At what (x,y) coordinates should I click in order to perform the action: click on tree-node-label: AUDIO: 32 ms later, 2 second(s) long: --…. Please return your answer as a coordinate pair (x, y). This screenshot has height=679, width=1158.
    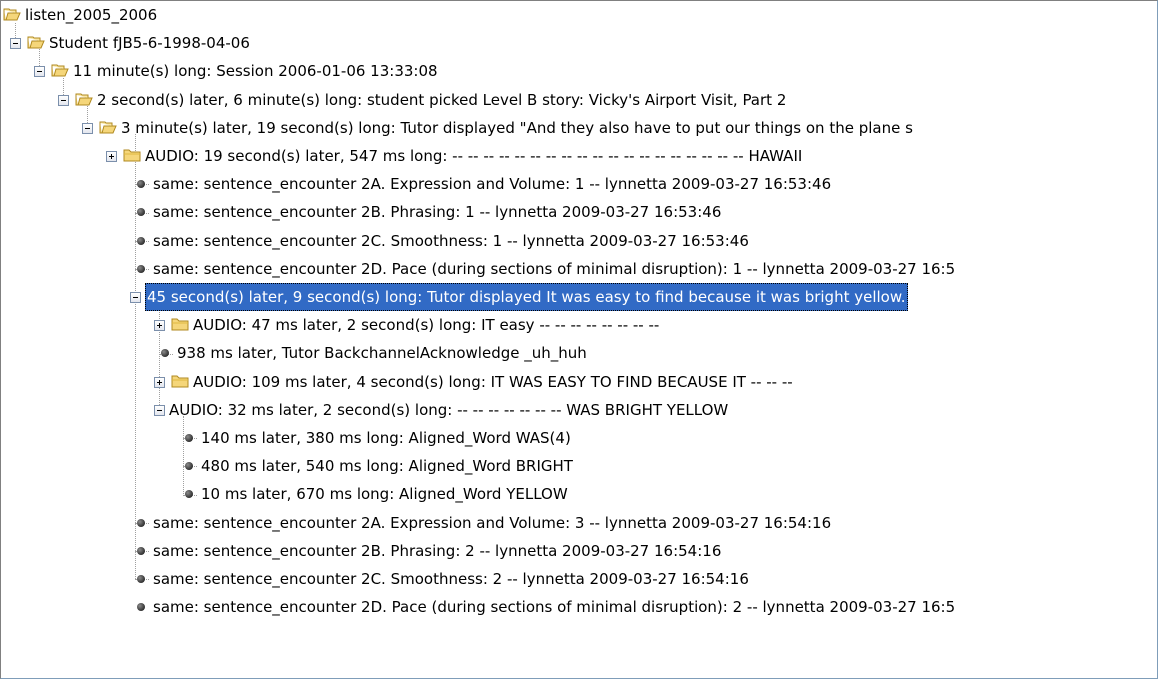
    Looking at the image, I should click on (448, 410).